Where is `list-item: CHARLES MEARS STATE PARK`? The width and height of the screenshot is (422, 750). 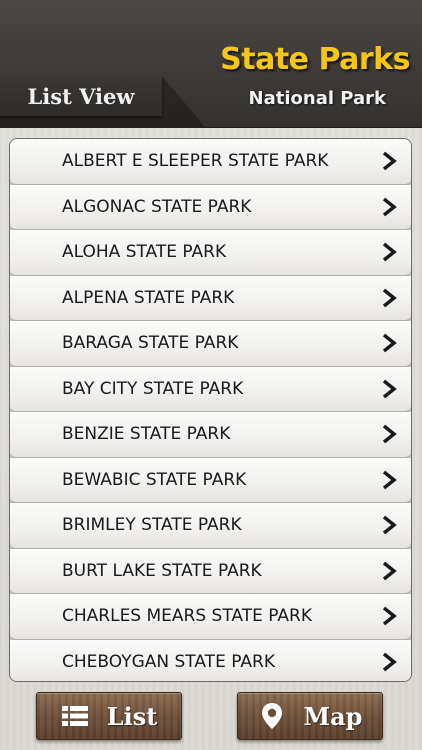
list-item: CHARLES MEARS STATE PARK is located at coordinates (210, 617).